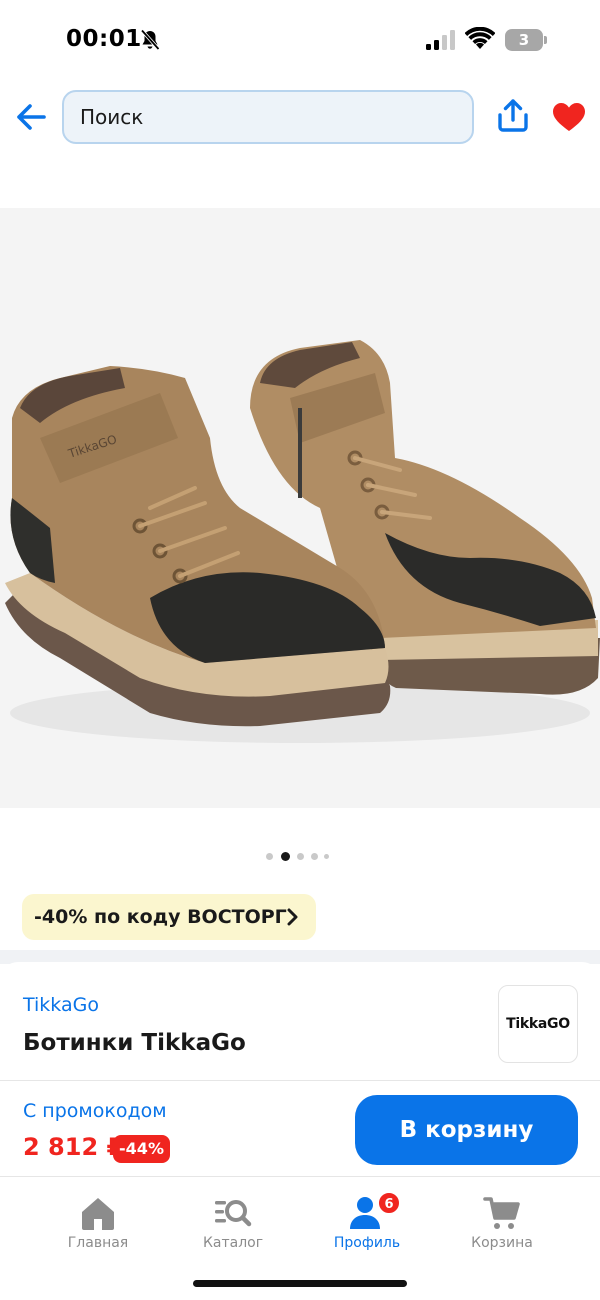  Describe the element at coordinates (61, 1005) in the screenshot. I see `brand-link: TikkaGo` at that location.